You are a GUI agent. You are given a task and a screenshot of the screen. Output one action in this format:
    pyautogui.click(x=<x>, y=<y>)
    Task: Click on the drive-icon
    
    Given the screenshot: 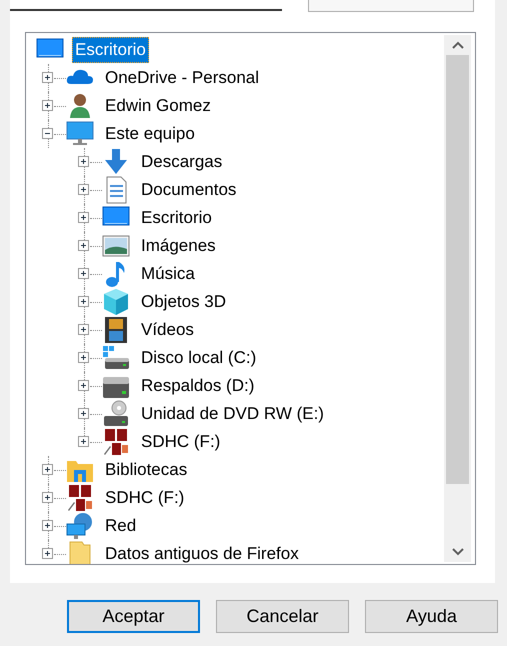 What is the action you would take?
    pyautogui.click(x=116, y=358)
    